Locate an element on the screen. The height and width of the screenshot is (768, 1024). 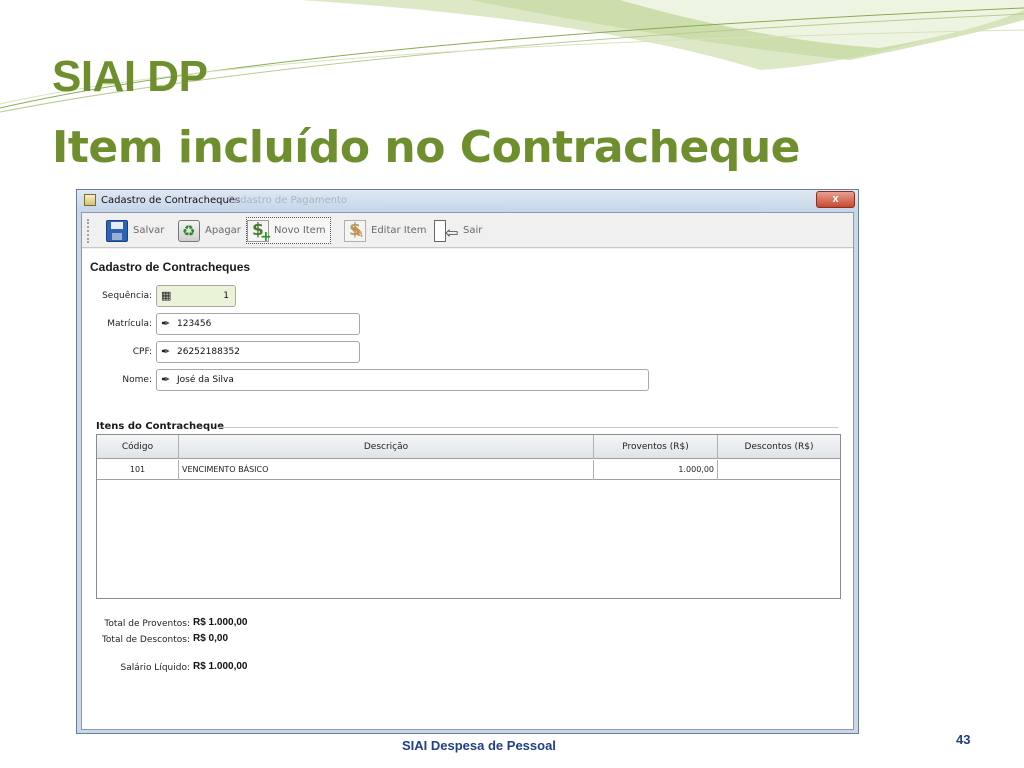
window-title-ghost: Cadastro de Pagamento is located at coordinates (287, 200).